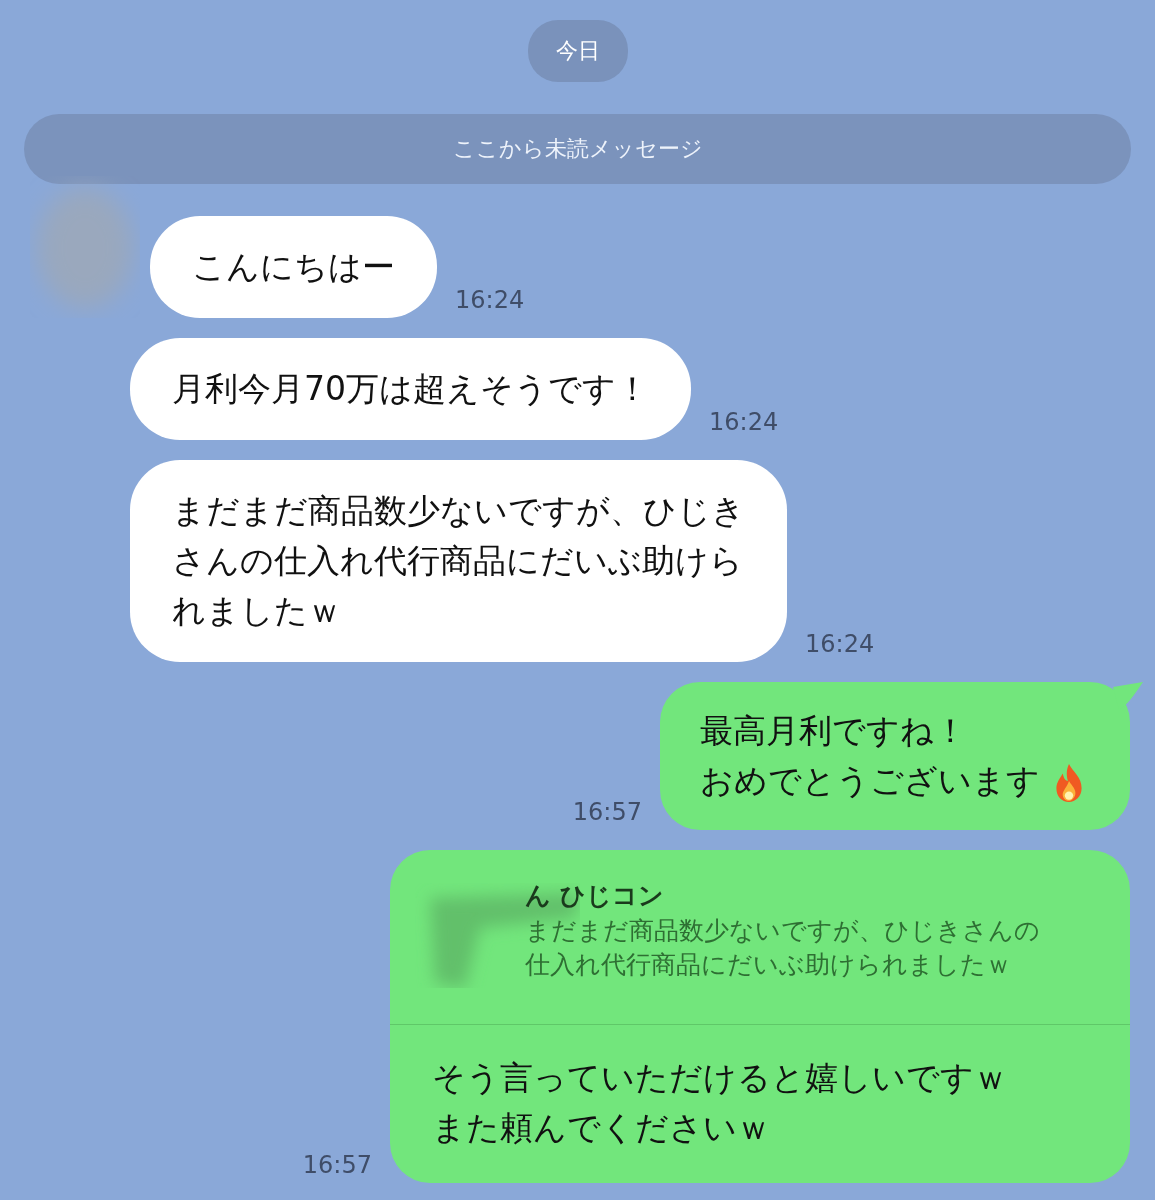  Describe the element at coordinates (458, 561) in the screenshot. I see `message-bubble: まだまだ商品数少ないですが、ひじき さんの仕入れ代行商品にだいぶ助けら れましたｗ` at that location.